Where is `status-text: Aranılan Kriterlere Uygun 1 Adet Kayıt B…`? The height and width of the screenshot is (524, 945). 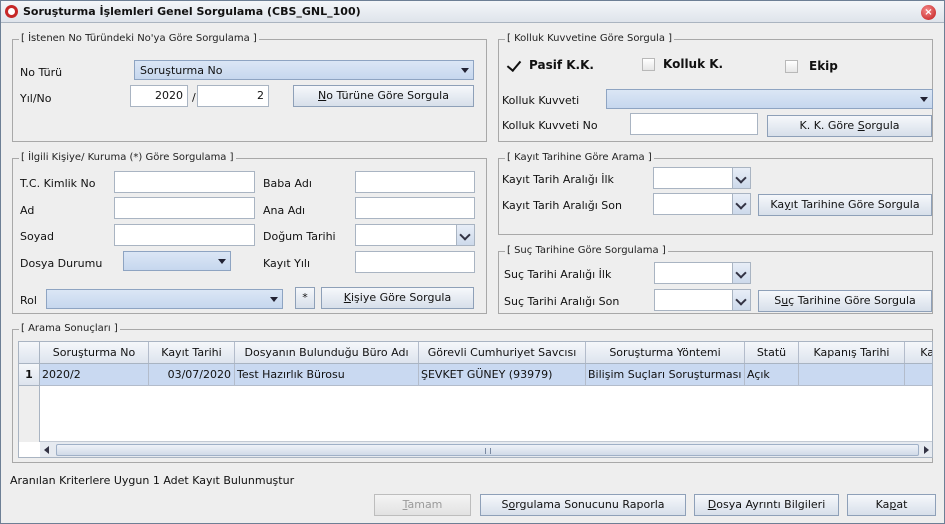 status-text: Aranılan Kriterlere Uygun 1 Adet Kayıt B… is located at coordinates (152, 480).